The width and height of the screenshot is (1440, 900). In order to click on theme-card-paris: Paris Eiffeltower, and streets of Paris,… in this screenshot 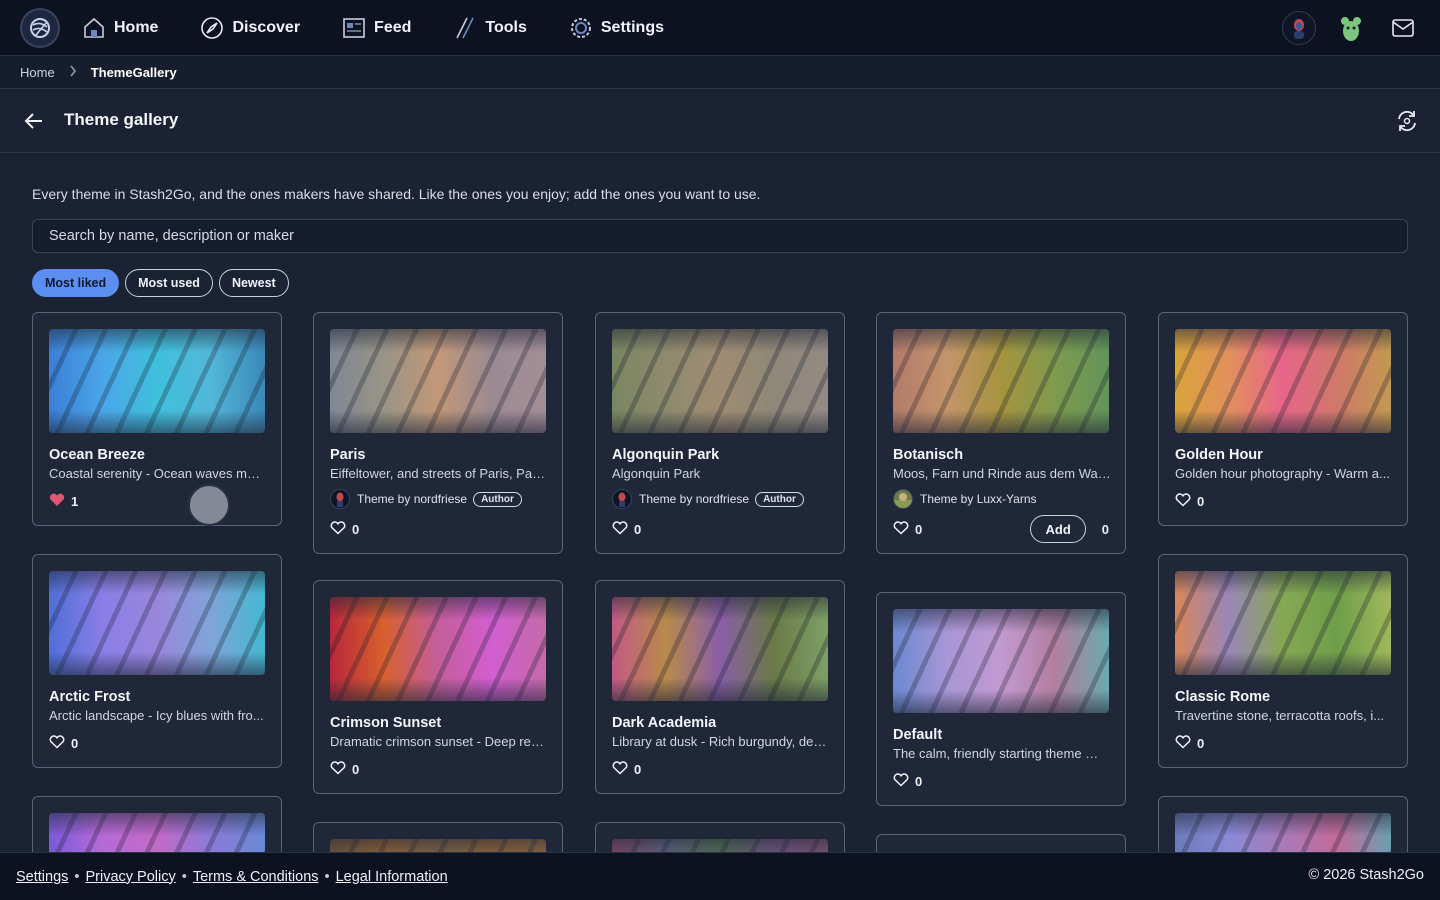, I will do `click(438, 433)`.